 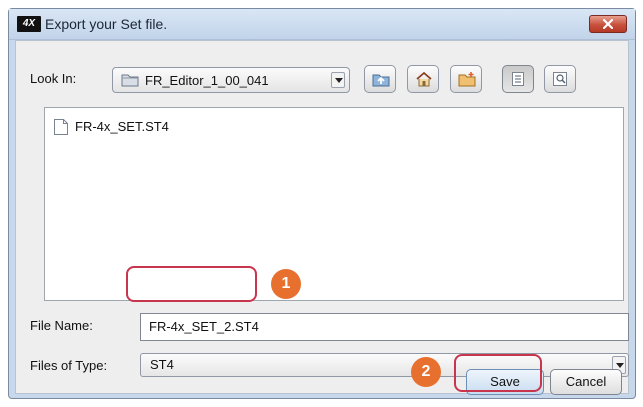 What do you see at coordinates (106, 24) in the screenshot?
I see `dialog-title: Export your Set file.` at bounding box center [106, 24].